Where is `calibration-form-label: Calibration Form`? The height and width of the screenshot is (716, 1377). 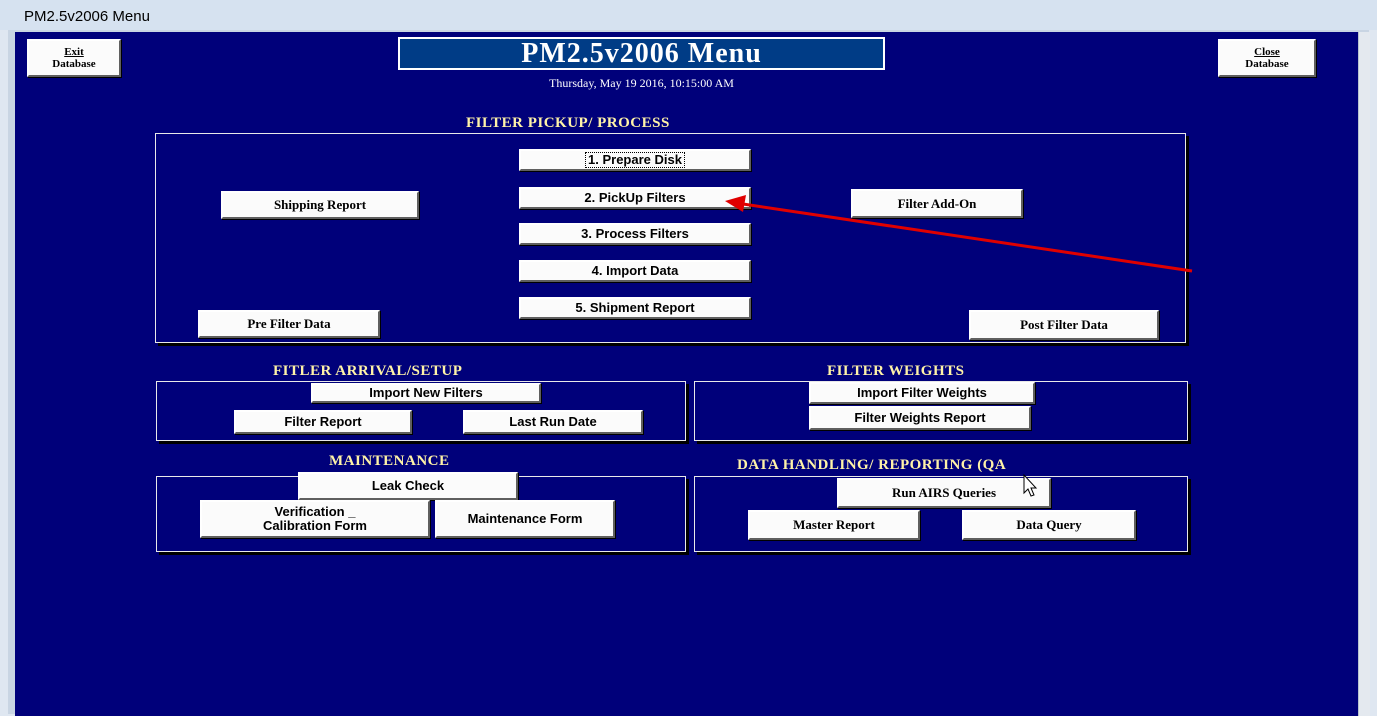
calibration-form-label: Calibration Form is located at coordinates (314, 525).